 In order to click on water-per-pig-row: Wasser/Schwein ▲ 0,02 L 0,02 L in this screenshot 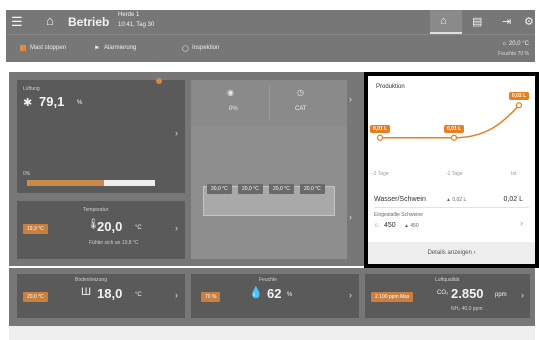, I will do `click(451, 199)`.